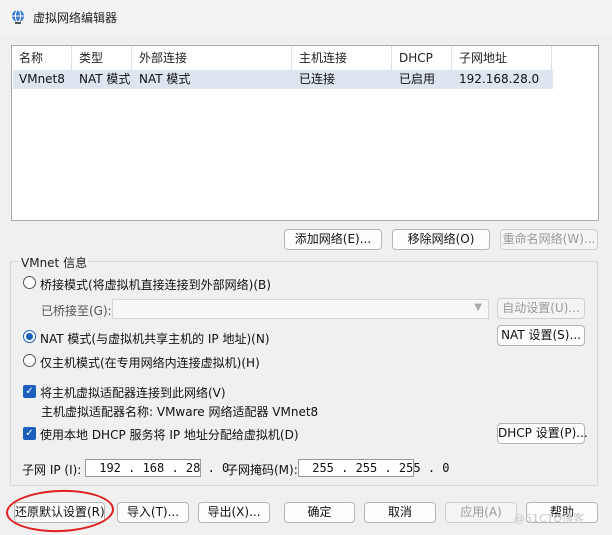 This screenshot has width=612, height=535. What do you see at coordinates (29, 360) in the screenshot?
I see `host-only-radio` at bounding box center [29, 360].